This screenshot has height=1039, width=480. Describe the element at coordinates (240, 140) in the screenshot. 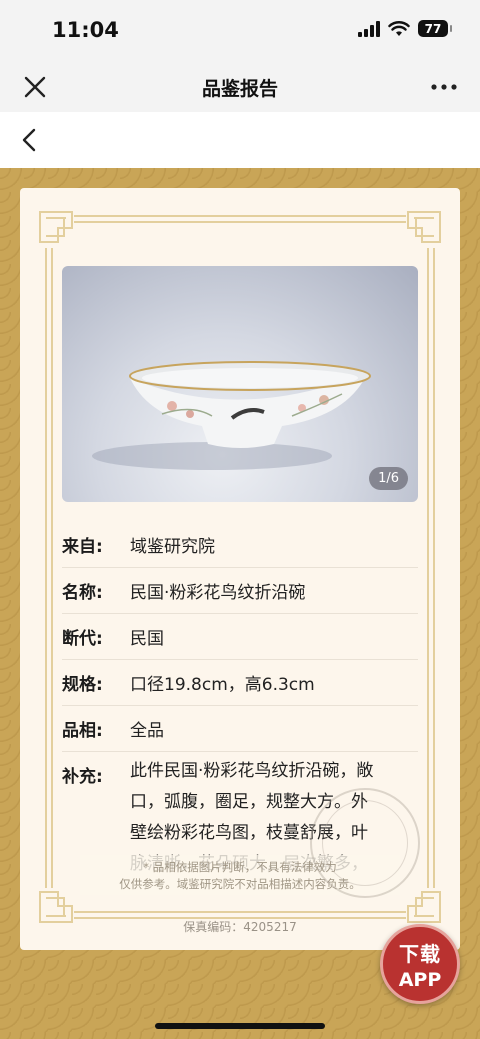

I see `sub-header` at that location.